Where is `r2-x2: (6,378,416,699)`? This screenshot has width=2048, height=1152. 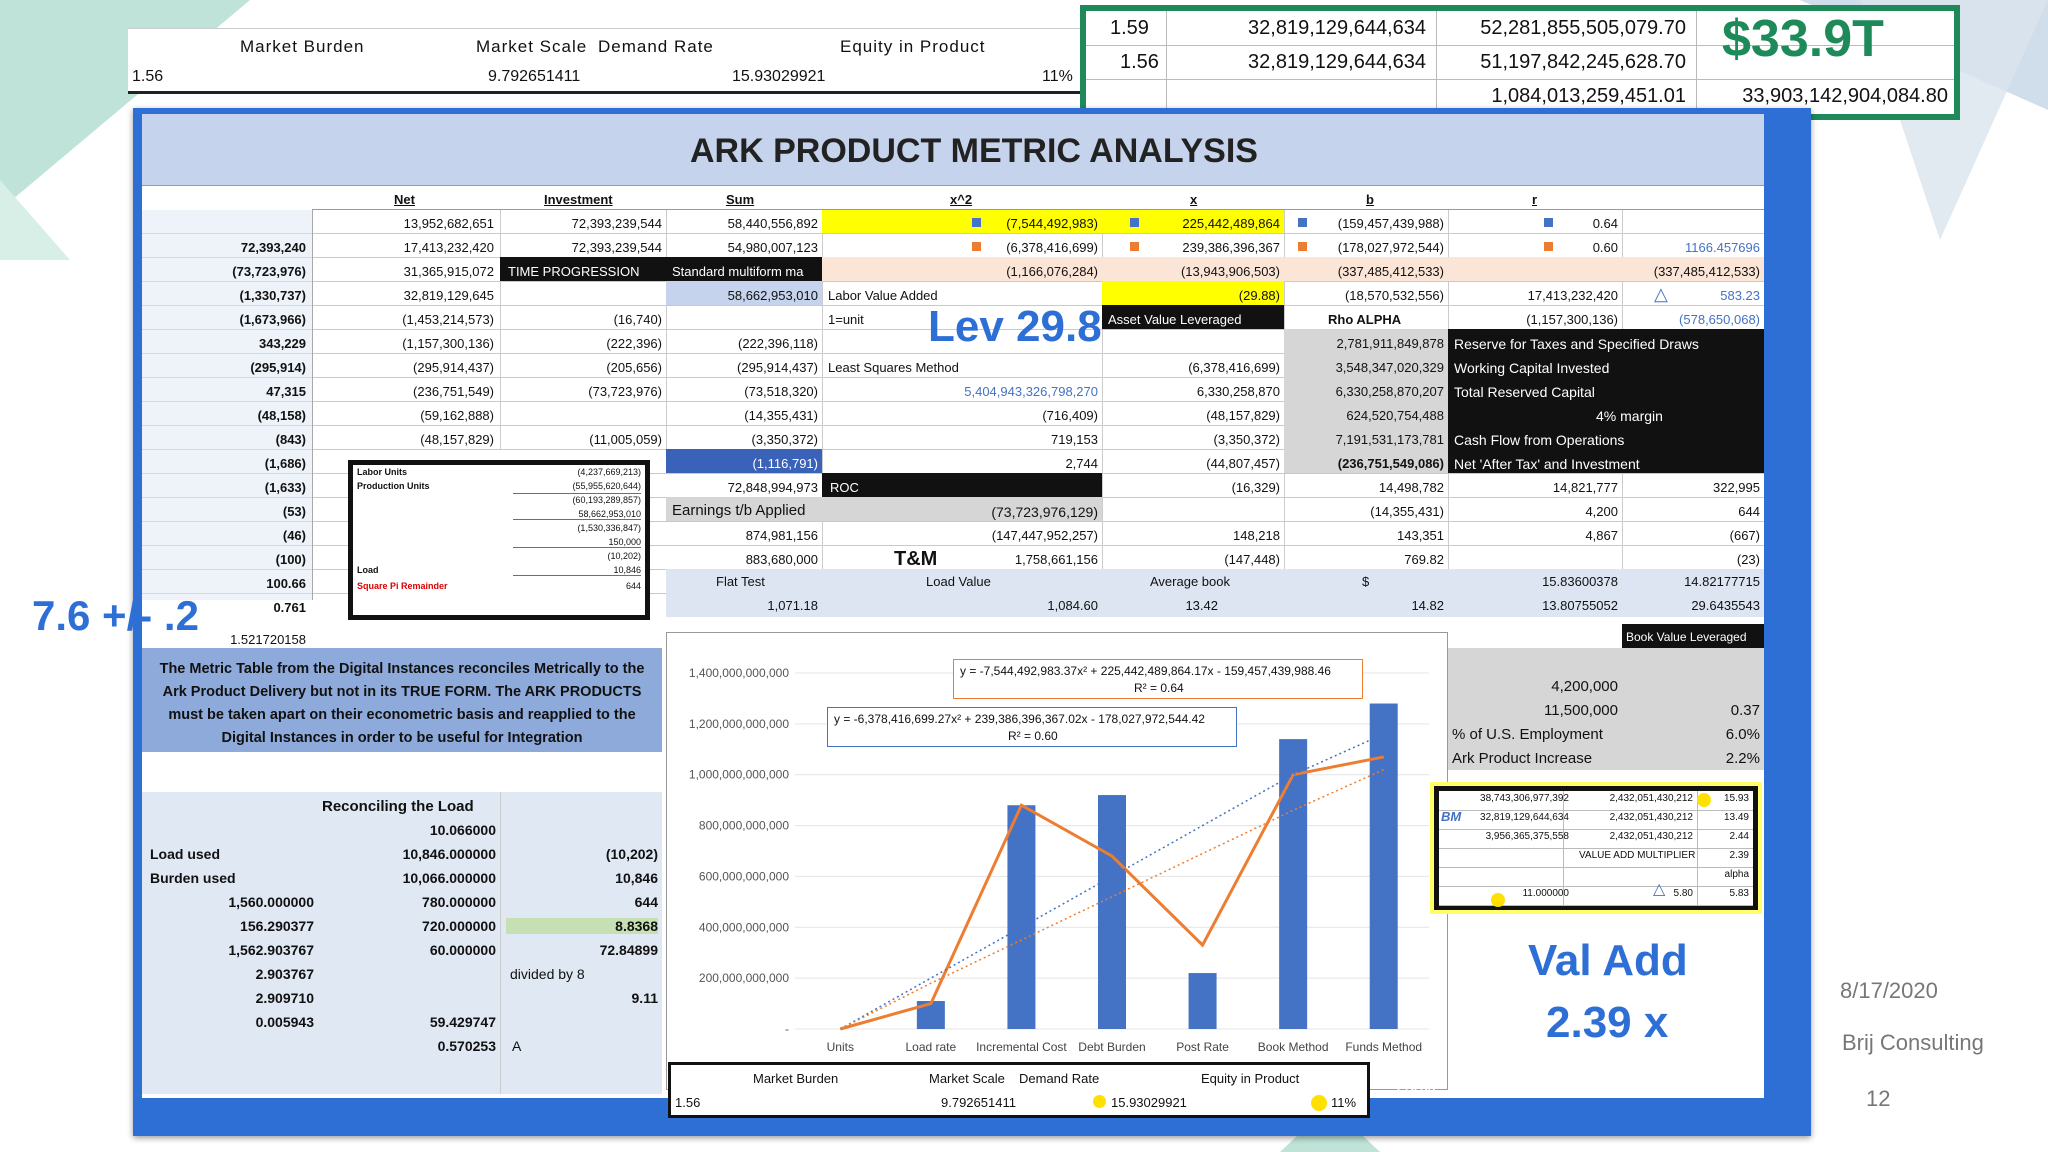 r2-x2: (6,378,416,699) is located at coordinates (1052, 247).